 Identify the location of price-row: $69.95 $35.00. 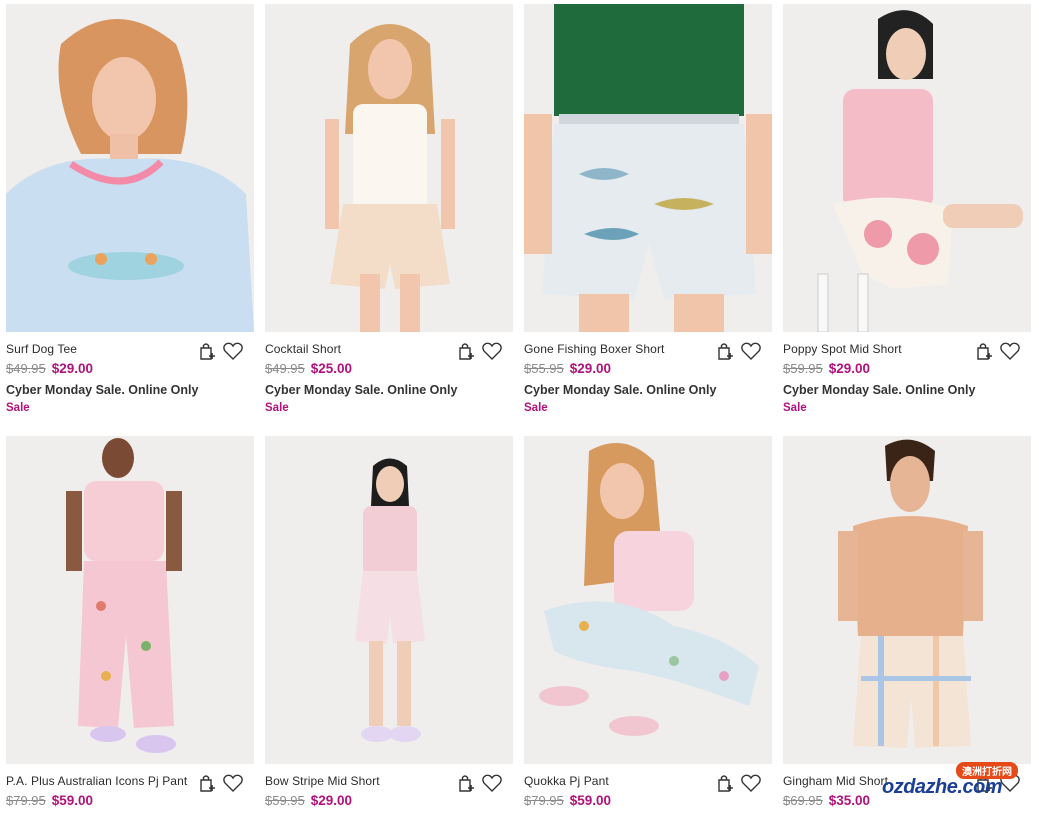
(826, 800).